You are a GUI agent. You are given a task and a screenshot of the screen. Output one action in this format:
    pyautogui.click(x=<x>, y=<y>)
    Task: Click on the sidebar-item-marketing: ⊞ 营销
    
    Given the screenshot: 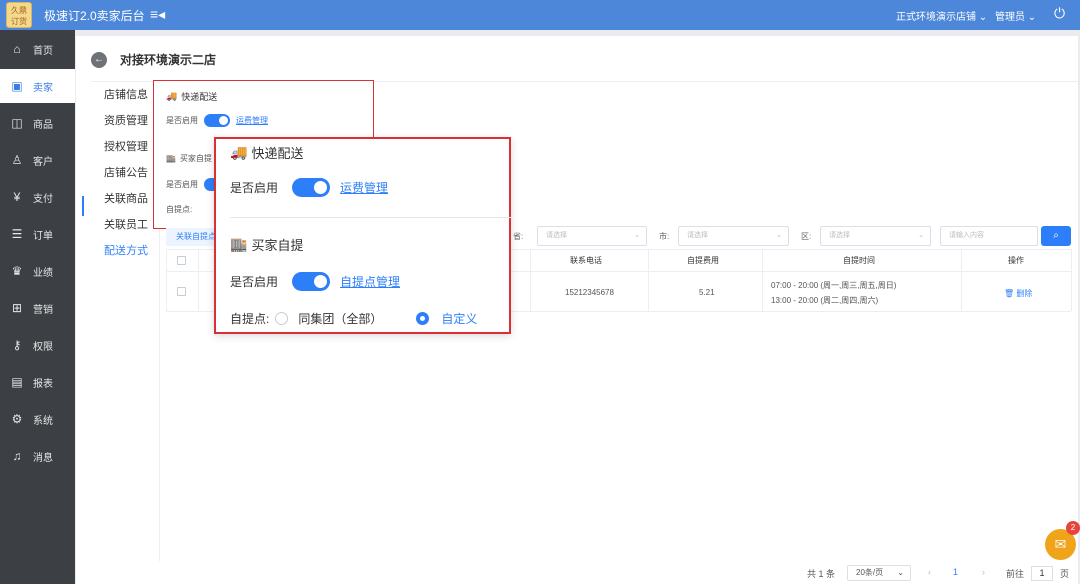 What is the action you would take?
    pyautogui.click(x=37, y=308)
    